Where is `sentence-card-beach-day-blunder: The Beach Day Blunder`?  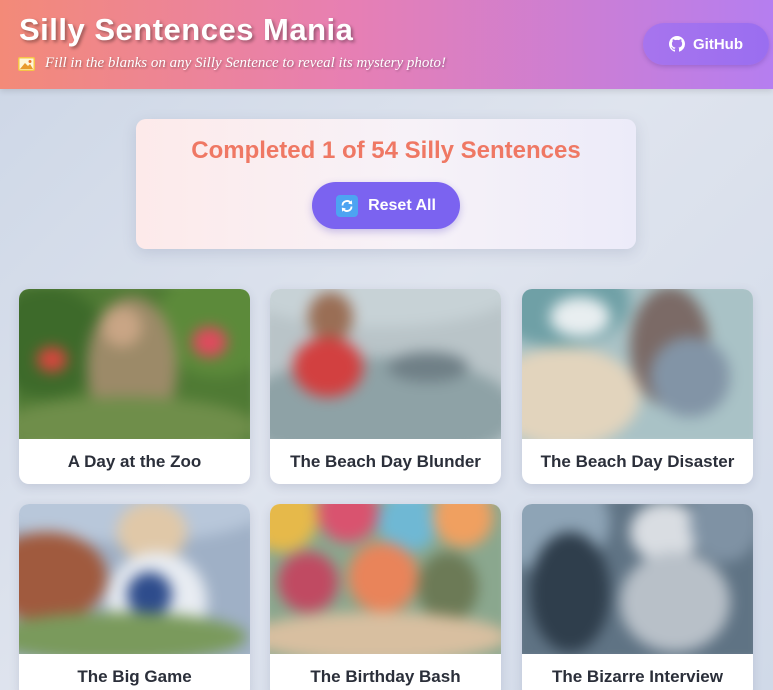 sentence-card-beach-day-blunder: The Beach Day Blunder is located at coordinates (385, 386).